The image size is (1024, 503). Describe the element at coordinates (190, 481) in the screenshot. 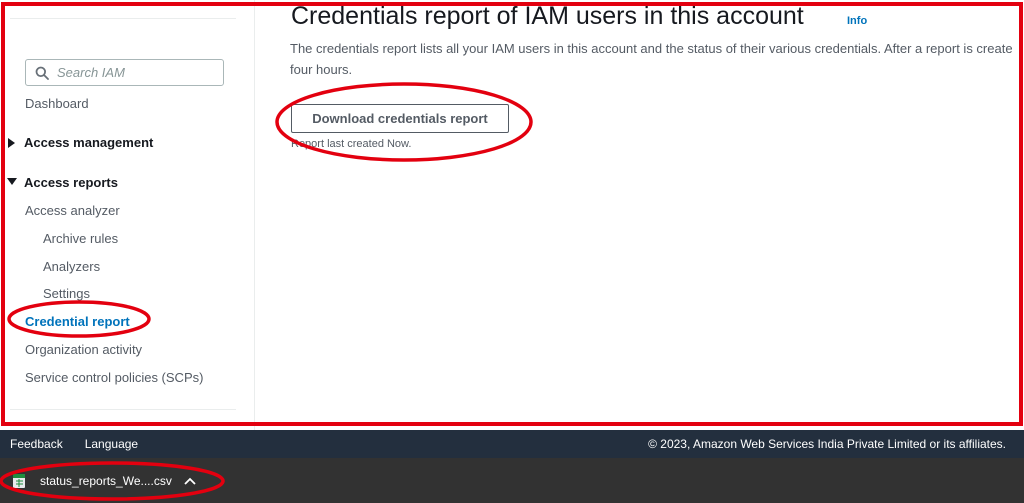

I see `chevron-up-icon` at that location.